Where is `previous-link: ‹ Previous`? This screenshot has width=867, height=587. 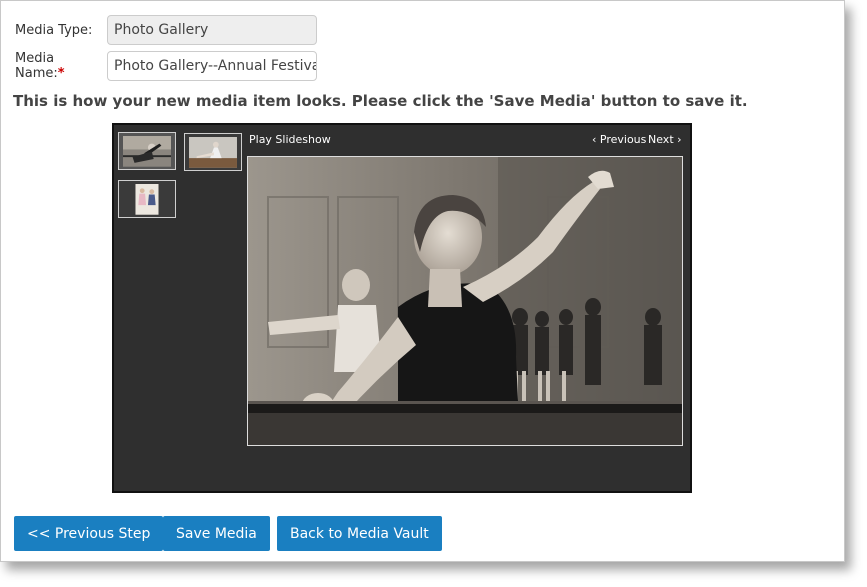 previous-link: ‹ Previous is located at coordinates (619, 139).